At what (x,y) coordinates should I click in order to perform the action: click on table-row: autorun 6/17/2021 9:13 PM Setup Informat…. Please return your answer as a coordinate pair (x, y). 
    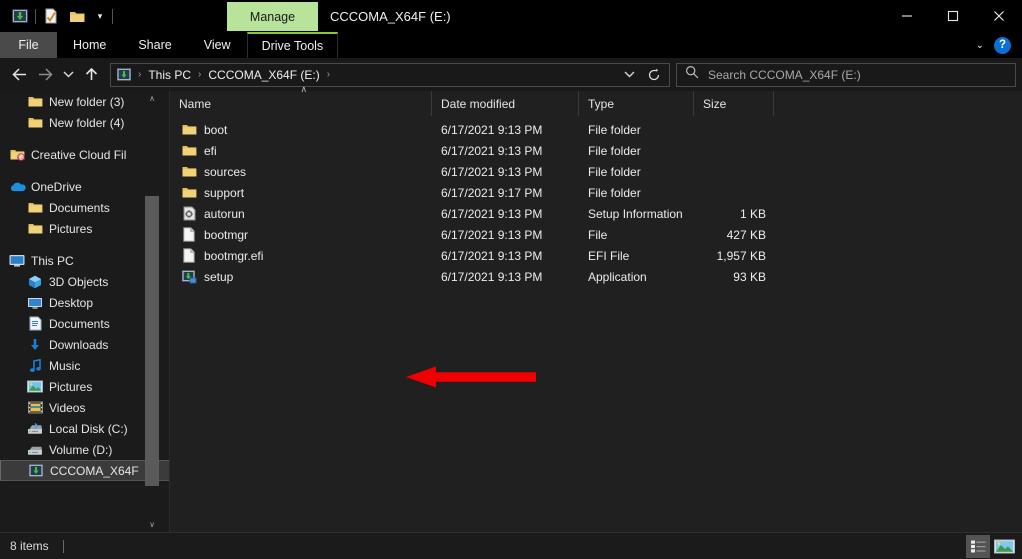
    Looking at the image, I should click on (596, 213).